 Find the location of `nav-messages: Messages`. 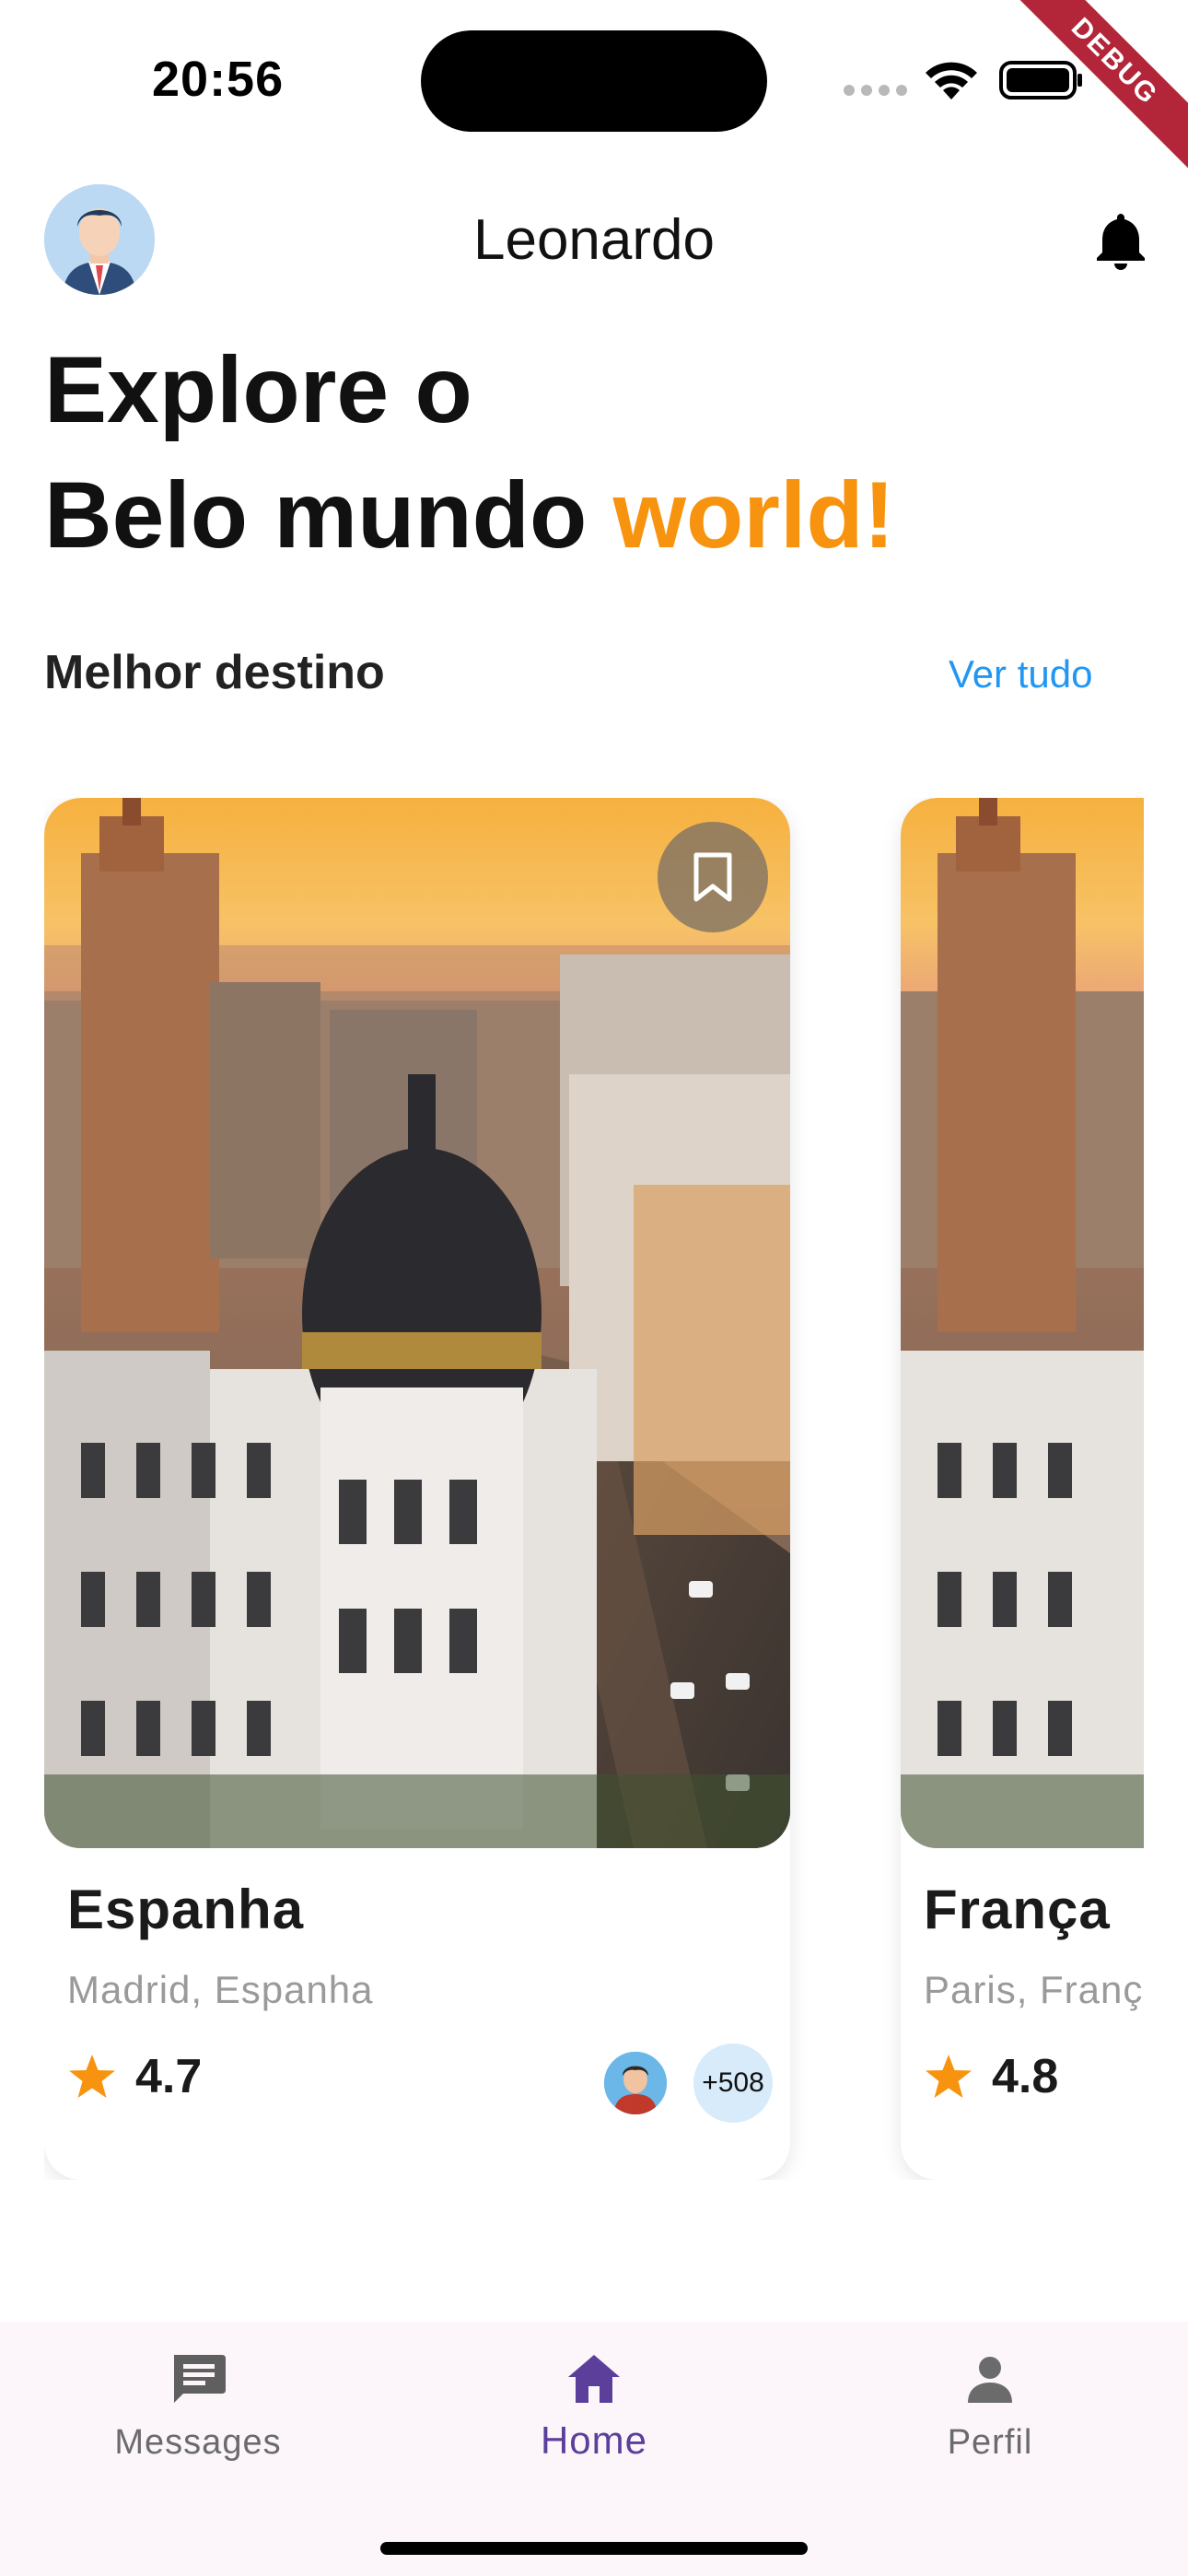

nav-messages: Messages is located at coordinates (198, 2414).